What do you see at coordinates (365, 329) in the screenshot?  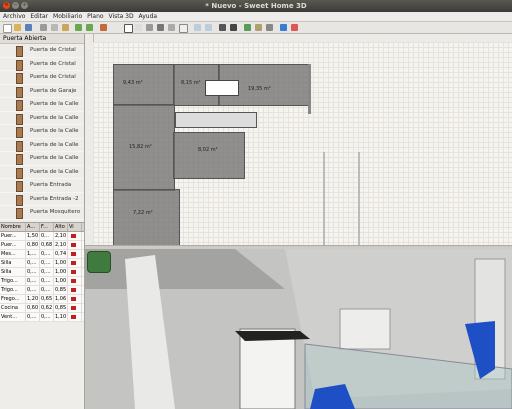 I see `sink-cabinet` at bounding box center [365, 329].